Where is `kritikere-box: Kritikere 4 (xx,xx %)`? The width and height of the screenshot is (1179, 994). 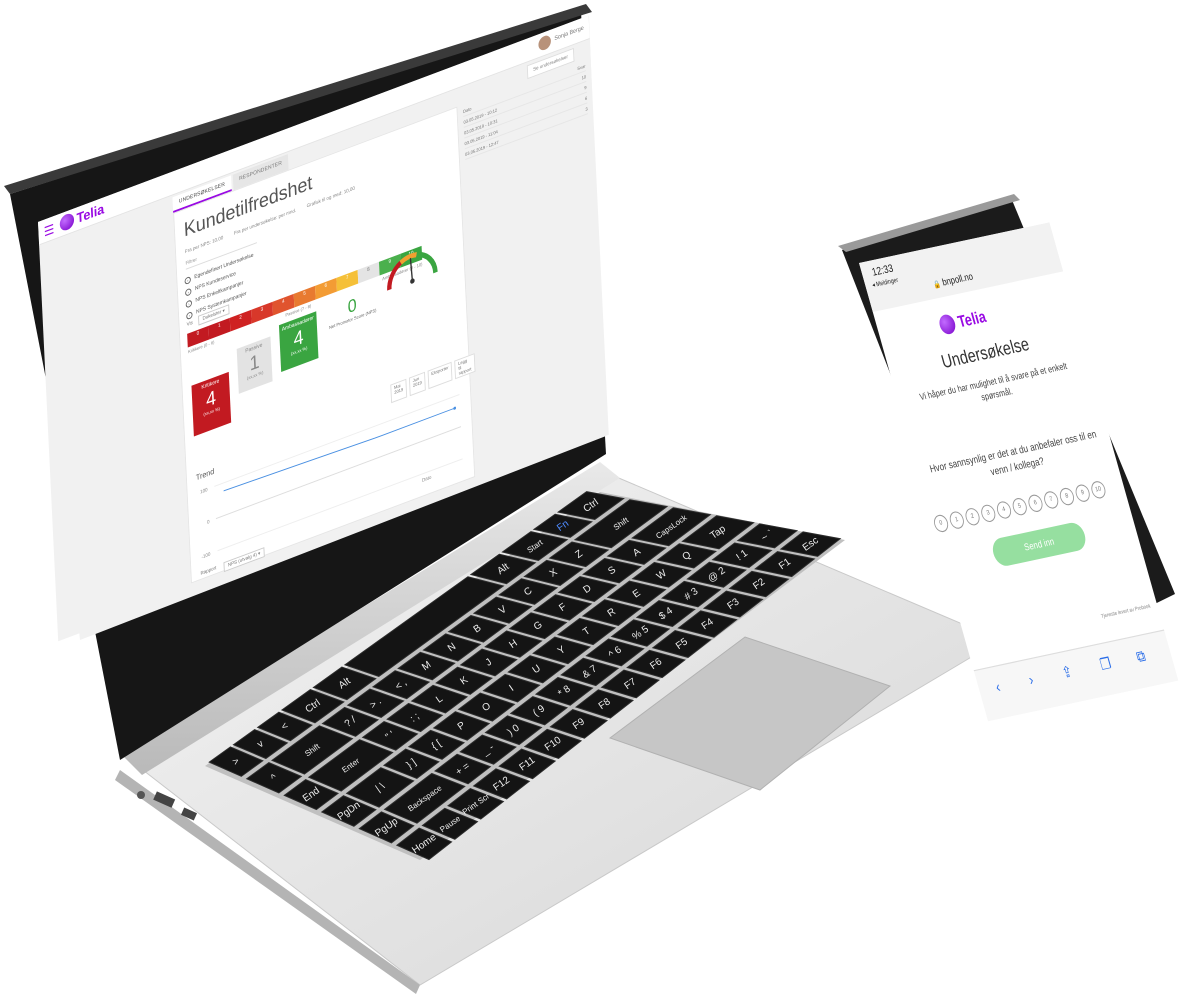 kritikere-box: Kritikere 4 (xx,xx %) is located at coordinates (211, 404).